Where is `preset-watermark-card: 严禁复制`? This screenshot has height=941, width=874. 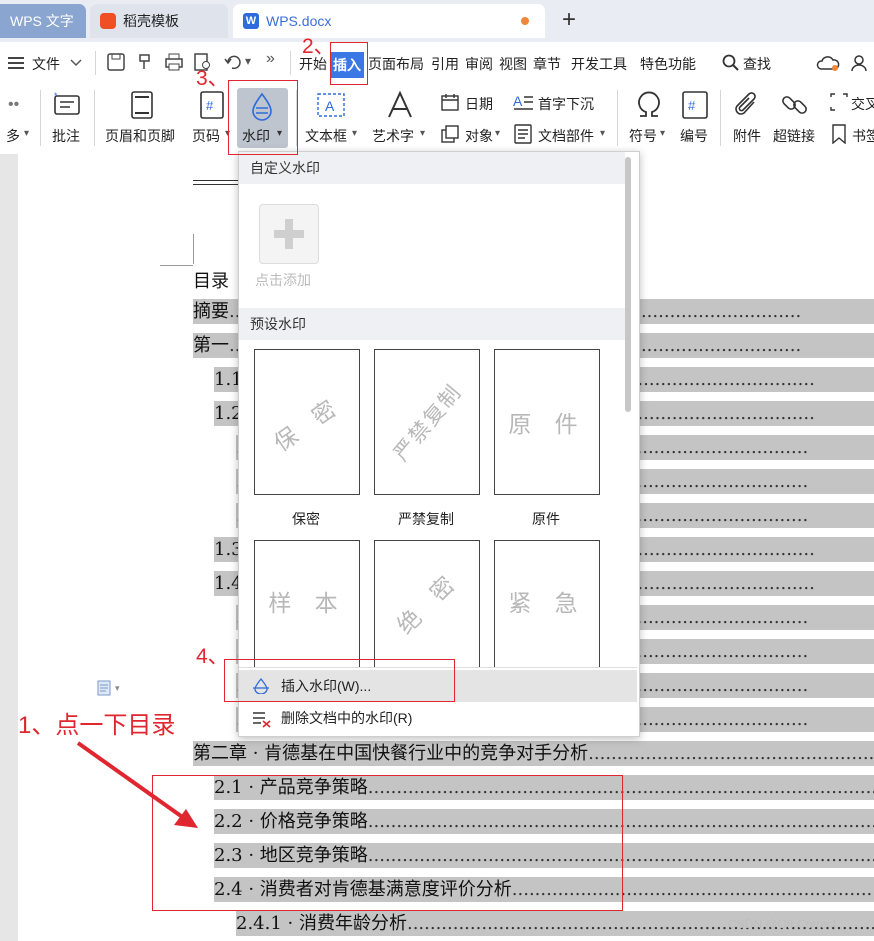 preset-watermark-card: 严禁复制 is located at coordinates (427, 422).